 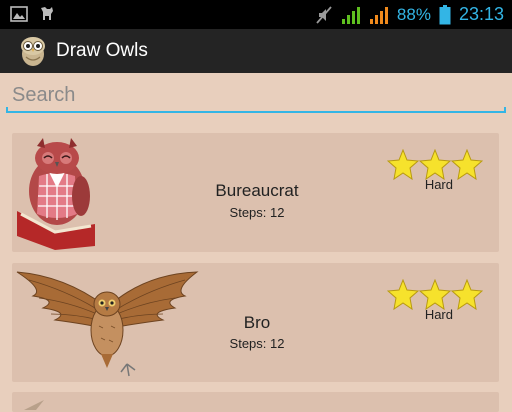 I want to click on owl-name: Bro, so click(x=257, y=322).